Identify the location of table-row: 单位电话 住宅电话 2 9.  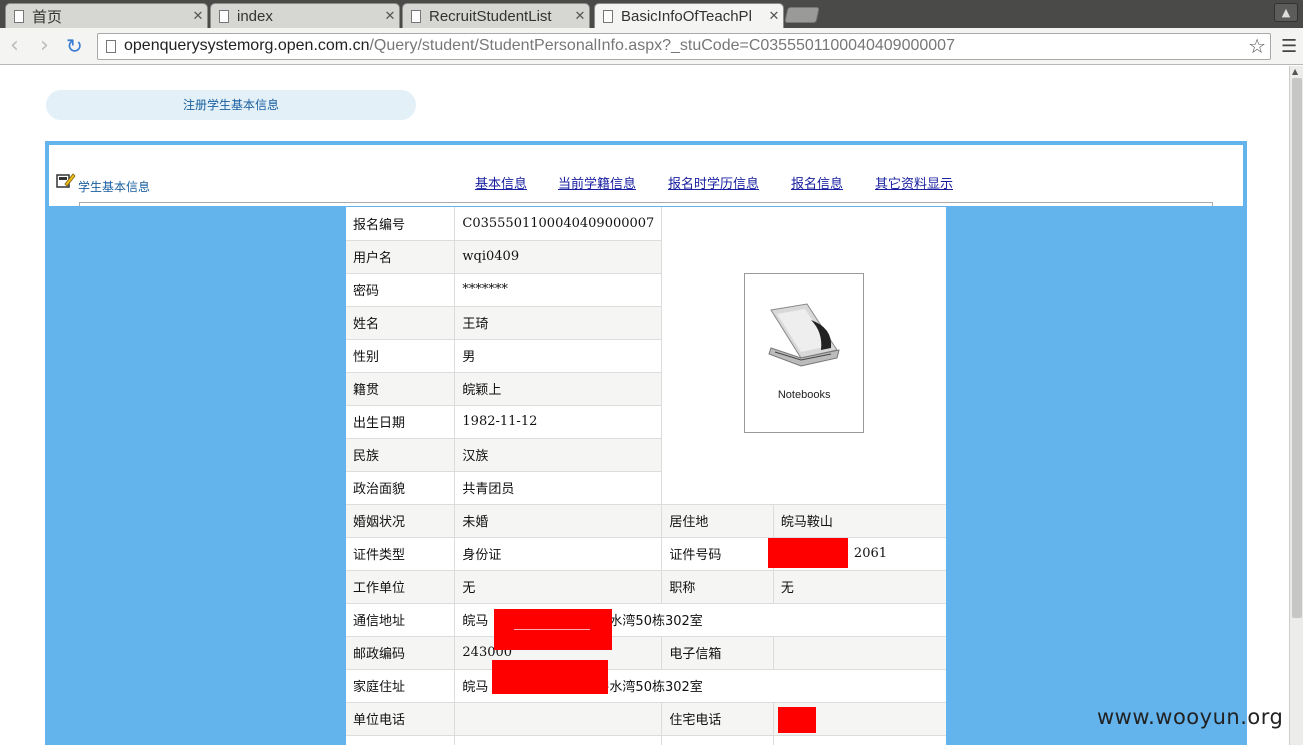
(646, 719).